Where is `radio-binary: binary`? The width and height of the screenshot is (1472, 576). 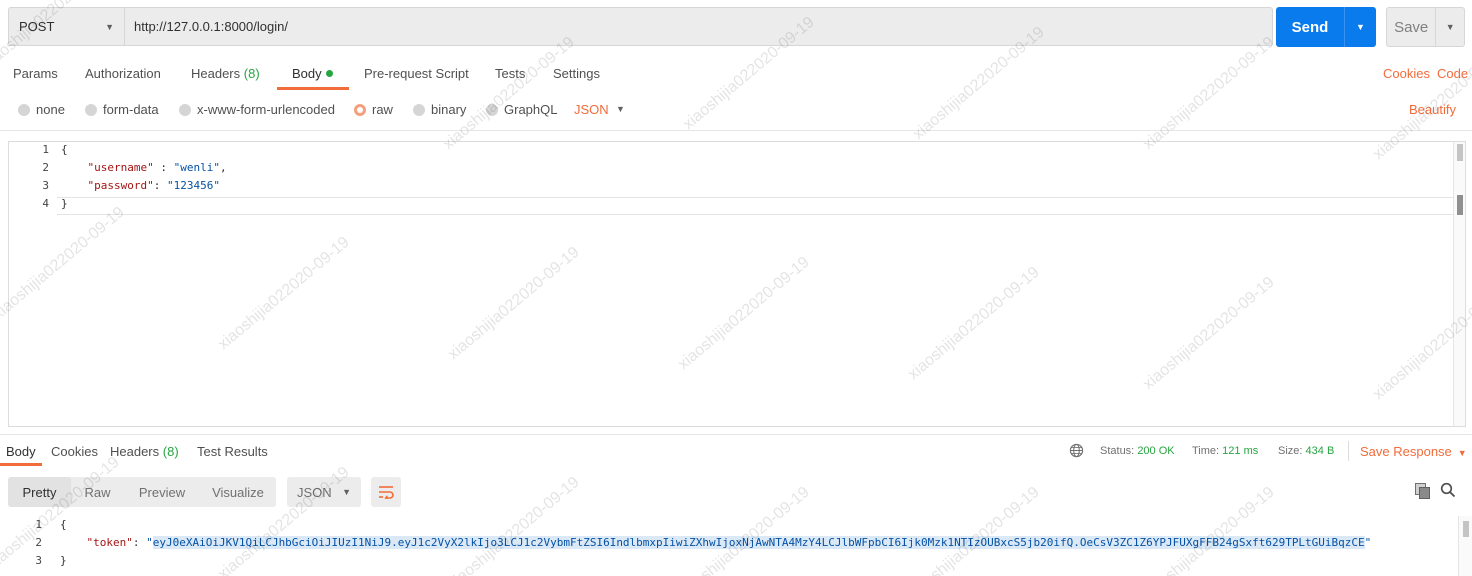
radio-binary: binary is located at coordinates (439, 109).